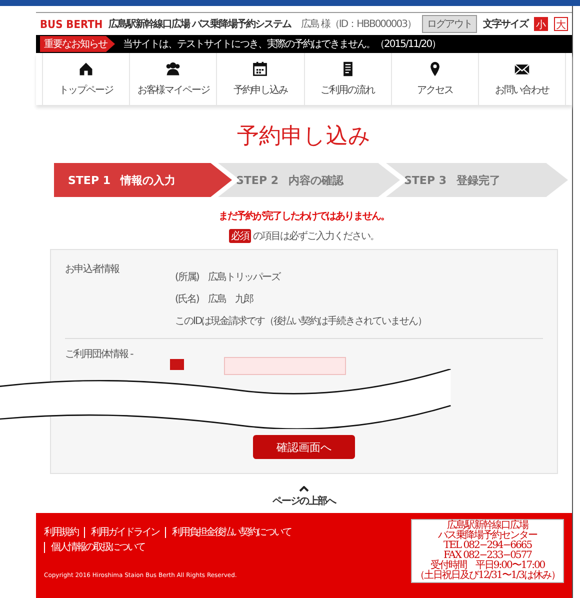 Image resolution: width=580 pixels, height=598 pixels. What do you see at coordinates (541, 24) in the screenshot?
I see `font-size-button: 小` at bounding box center [541, 24].